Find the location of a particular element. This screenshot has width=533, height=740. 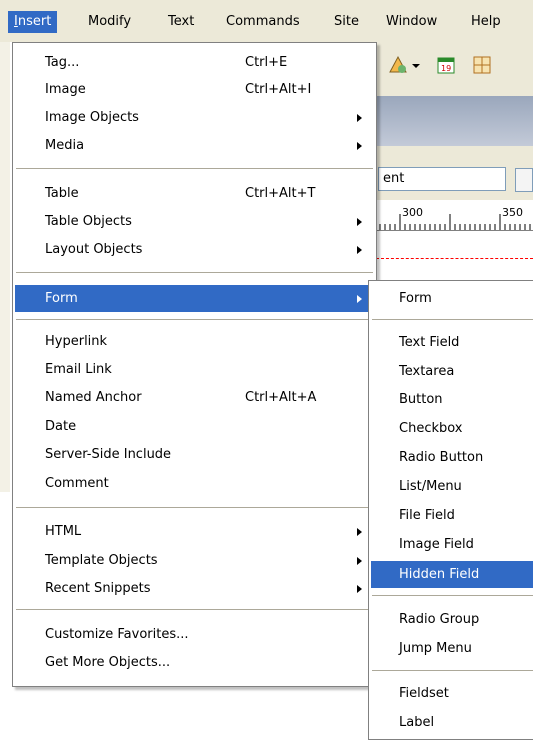

ruler: 300 350 is located at coordinates (454, 215).